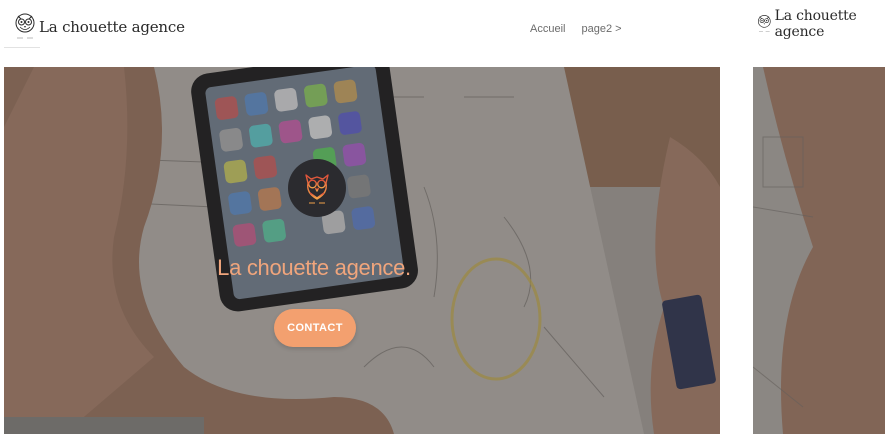 The image size is (885, 434). I want to click on owl-emblem-icon, so click(317, 189).